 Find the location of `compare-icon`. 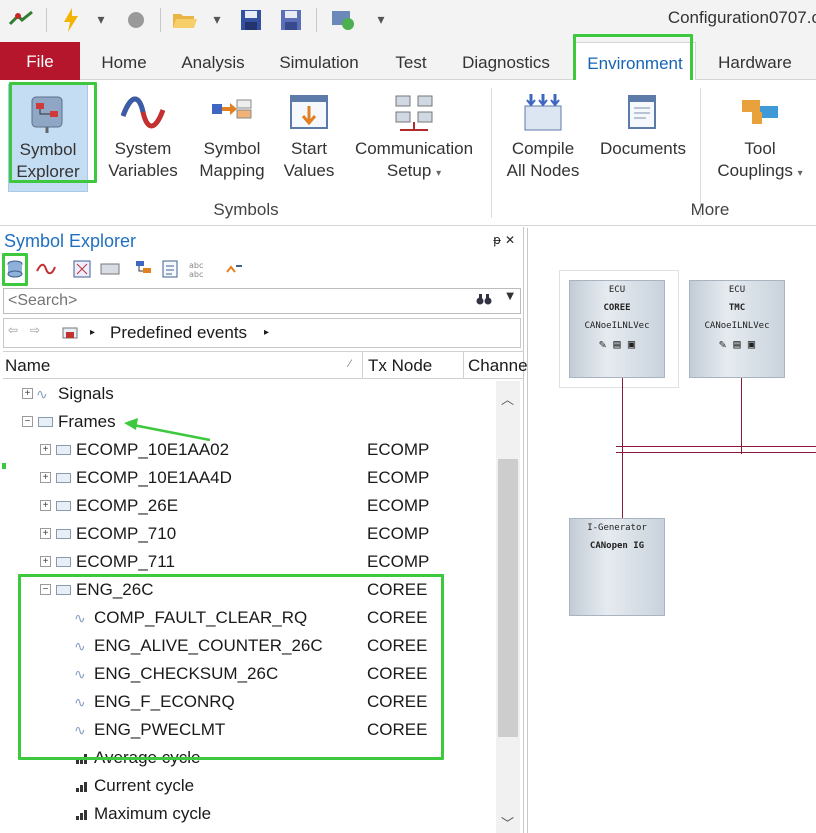

compare-icon is located at coordinates (110, 269).